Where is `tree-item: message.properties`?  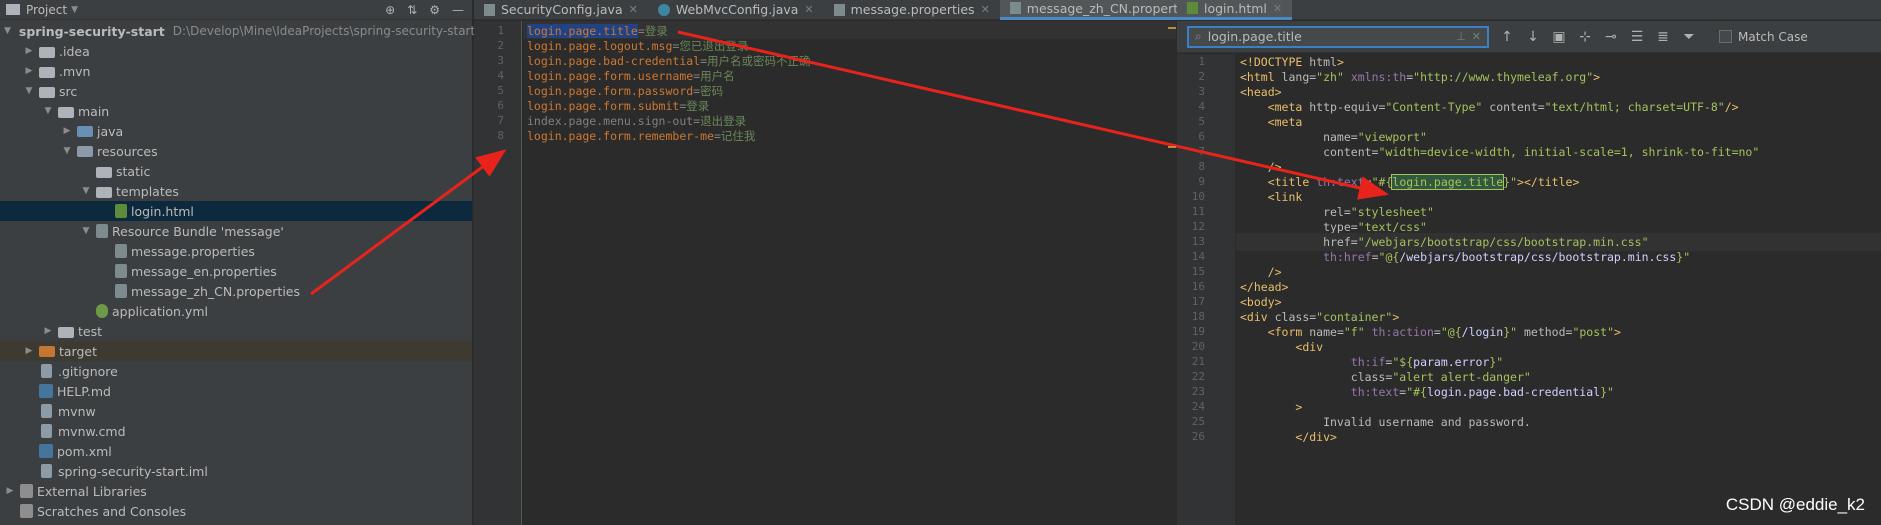 tree-item: message.properties is located at coordinates (236, 251).